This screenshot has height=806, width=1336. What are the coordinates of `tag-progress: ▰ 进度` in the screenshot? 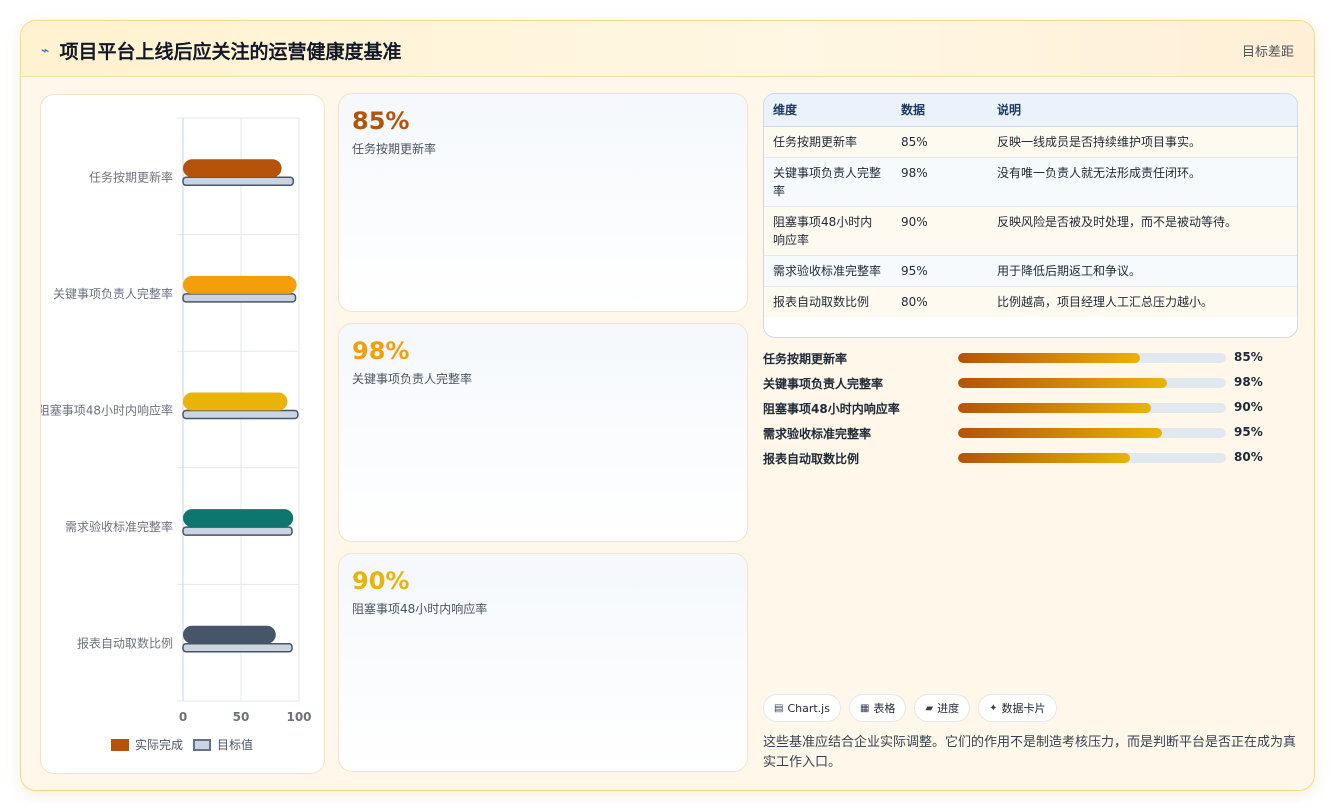 It's located at (942, 708).